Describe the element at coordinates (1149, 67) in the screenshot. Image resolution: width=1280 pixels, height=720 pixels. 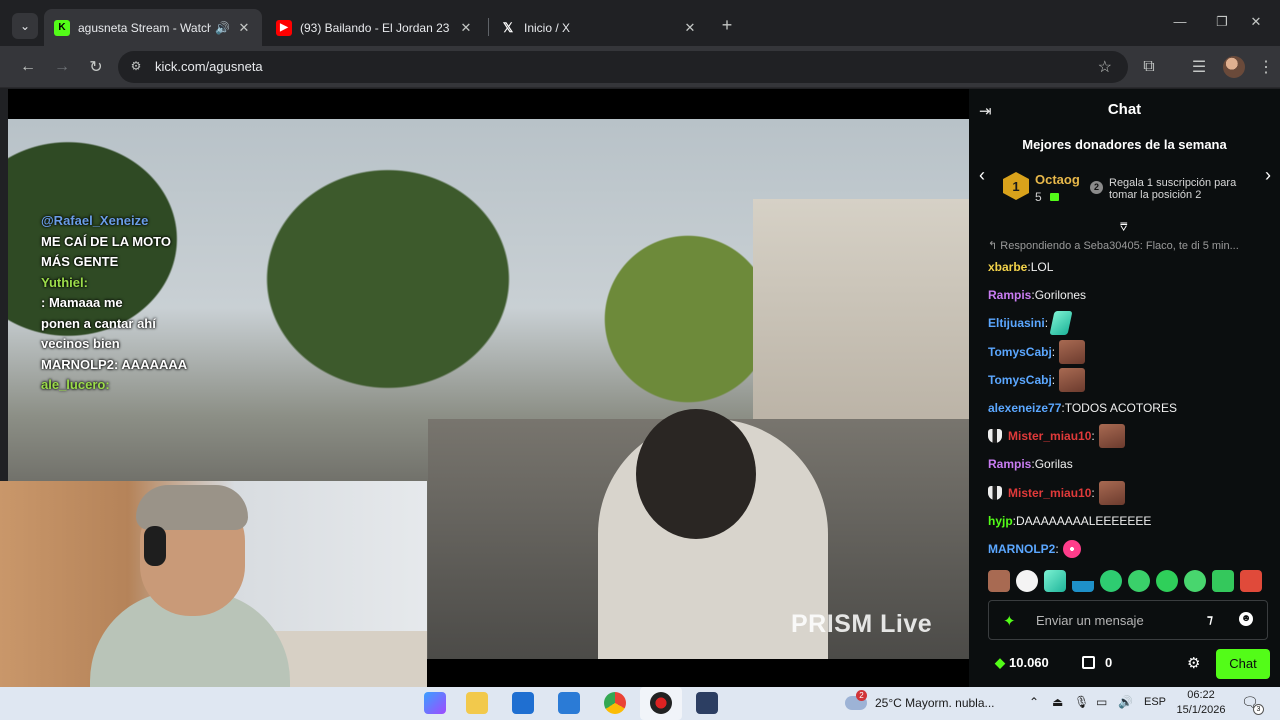
I see `extensions-icon: ⧉` at that location.